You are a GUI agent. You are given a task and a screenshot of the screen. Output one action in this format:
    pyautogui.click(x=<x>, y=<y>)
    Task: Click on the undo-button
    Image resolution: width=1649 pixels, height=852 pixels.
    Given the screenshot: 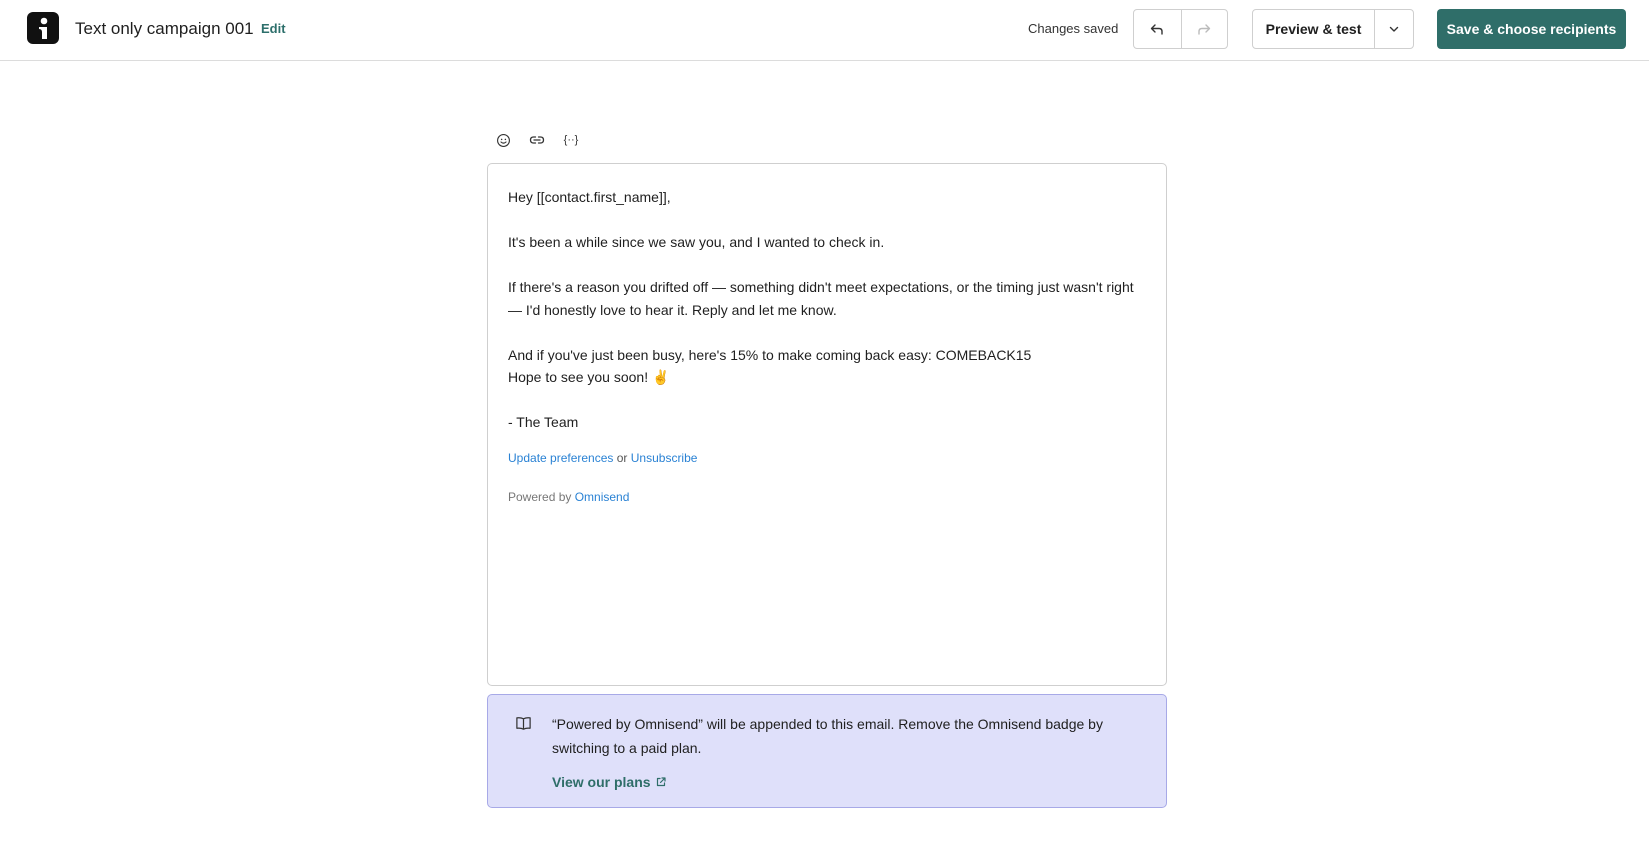 What is the action you would take?
    pyautogui.click(x=1157, y=29)
    